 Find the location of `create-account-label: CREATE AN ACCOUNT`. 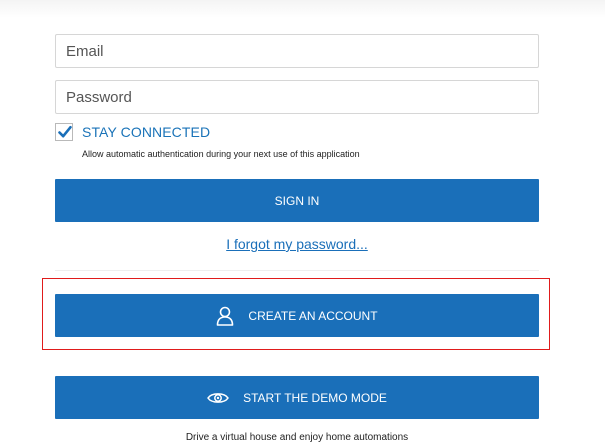

create-account-label: CREATE AN ACCOUNT is located at coordinates (313, 315).